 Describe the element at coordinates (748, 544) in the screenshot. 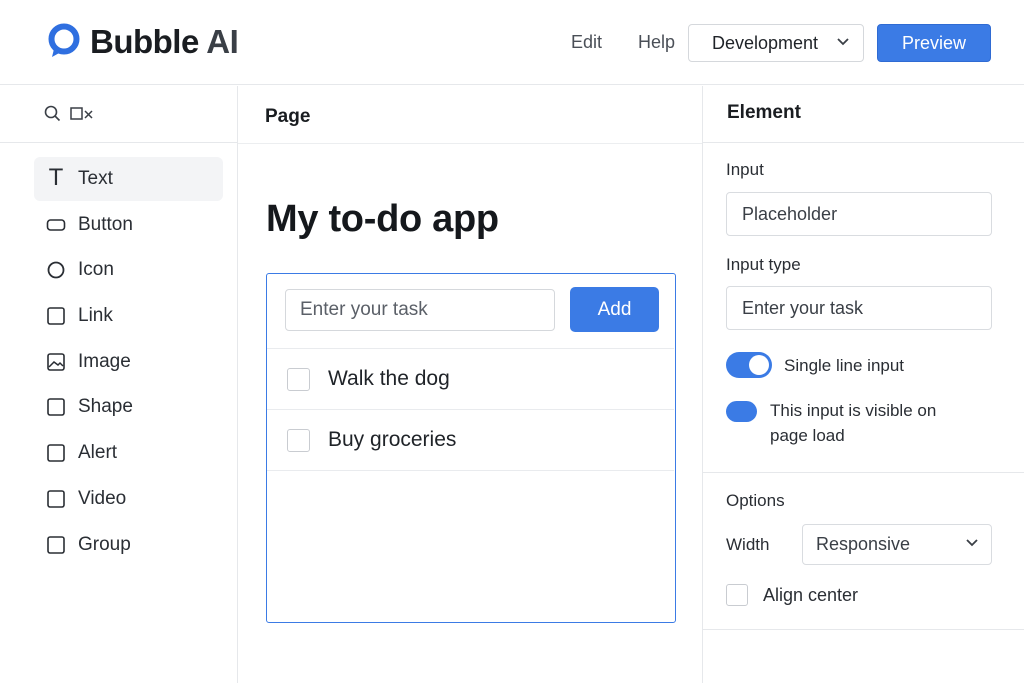

I see `width-label: Width` at that location.